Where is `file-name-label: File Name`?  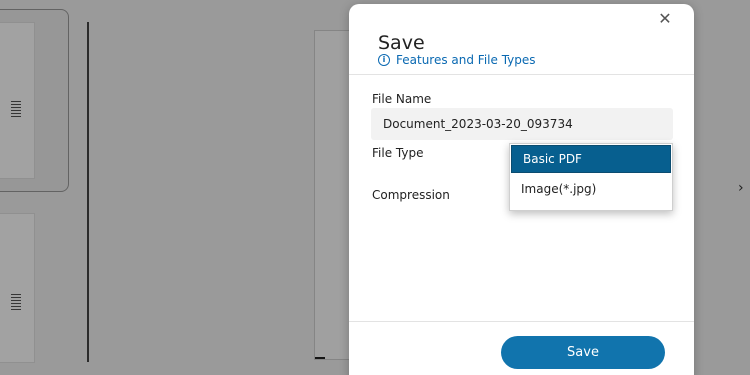 file-name-label: File Name is located at coordinates (402, 99).